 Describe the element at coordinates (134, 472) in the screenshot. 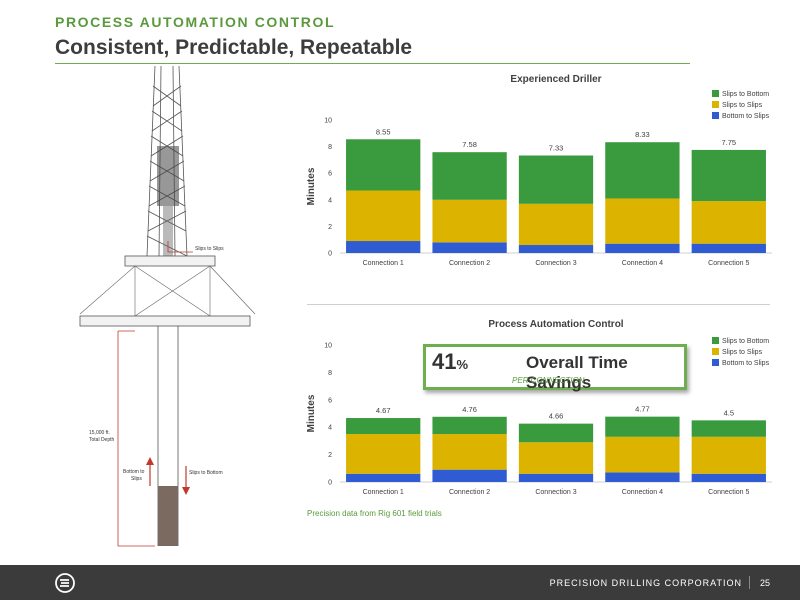

I see `label-bottom-to-slips-line1: Bottom to` at that location.